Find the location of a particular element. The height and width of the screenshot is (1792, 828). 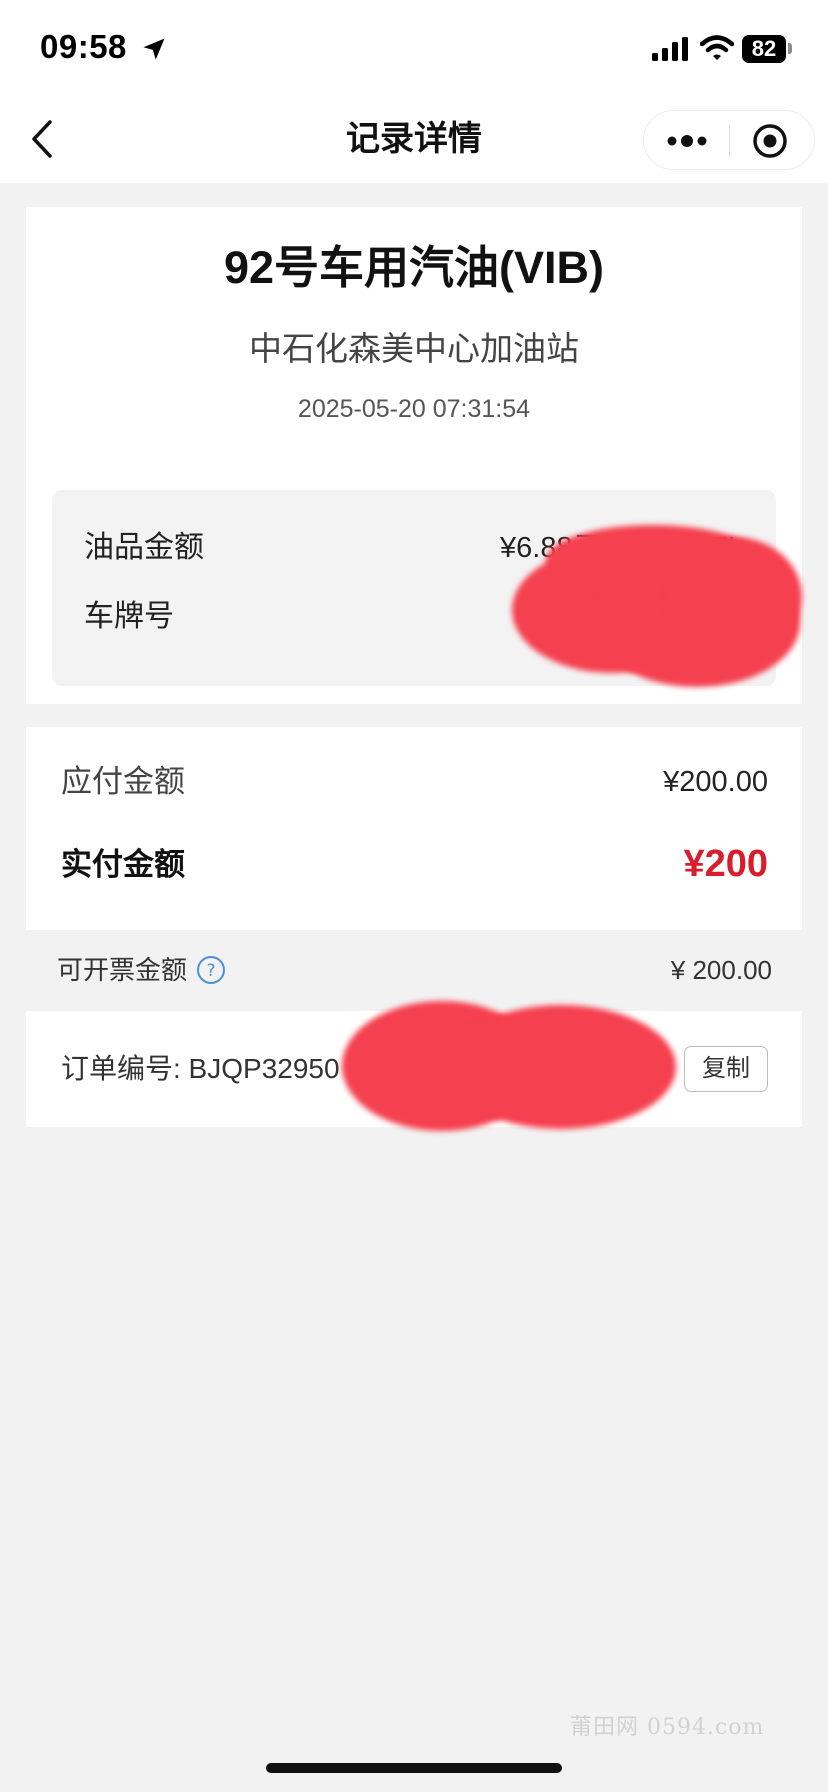

station-name: 中石化森美中心加油站 is located at coordinates (414, 348).